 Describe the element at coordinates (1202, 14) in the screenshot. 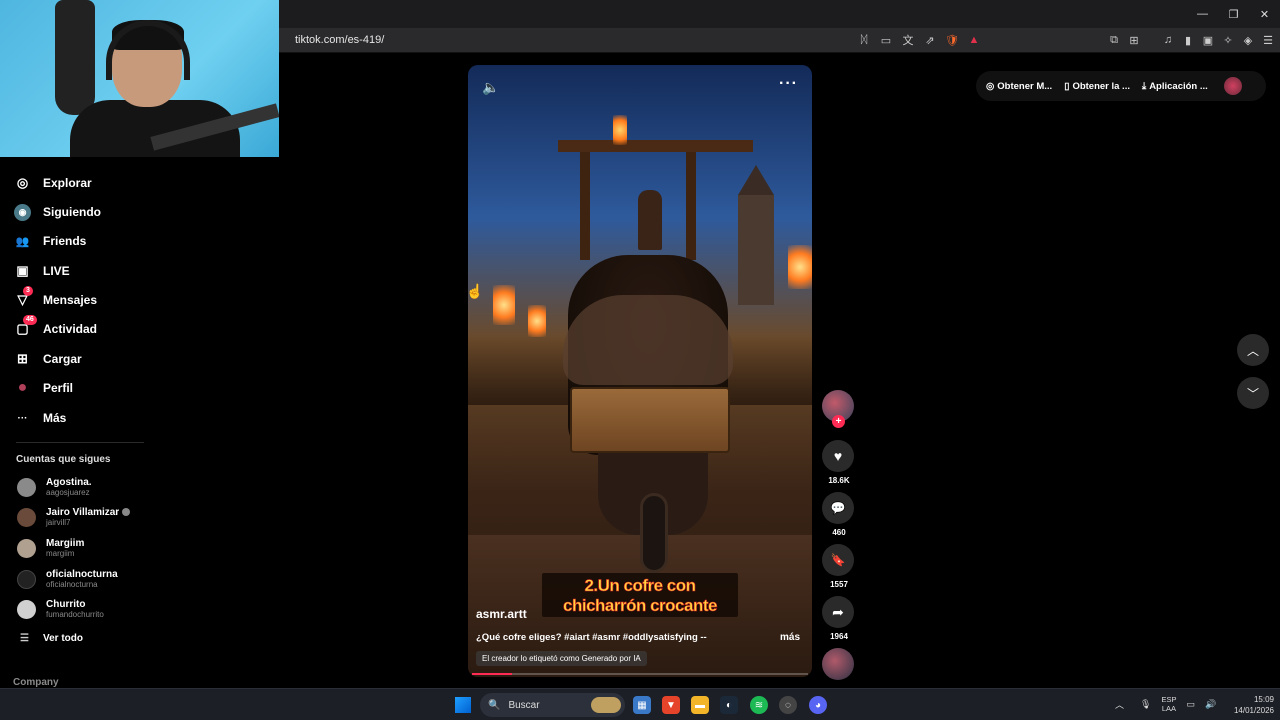

I see `minimize-button: —` at that location.